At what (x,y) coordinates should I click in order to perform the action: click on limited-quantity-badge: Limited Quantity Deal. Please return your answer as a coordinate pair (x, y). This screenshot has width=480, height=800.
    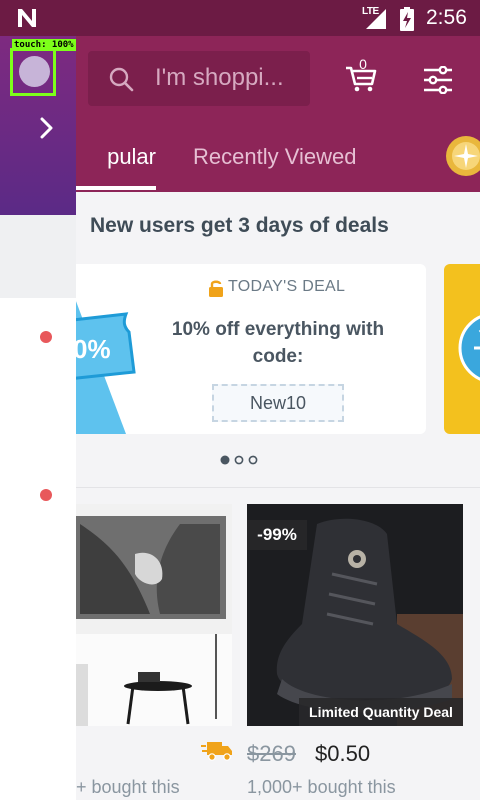
    Looking at the image, I should click on (381, 712).